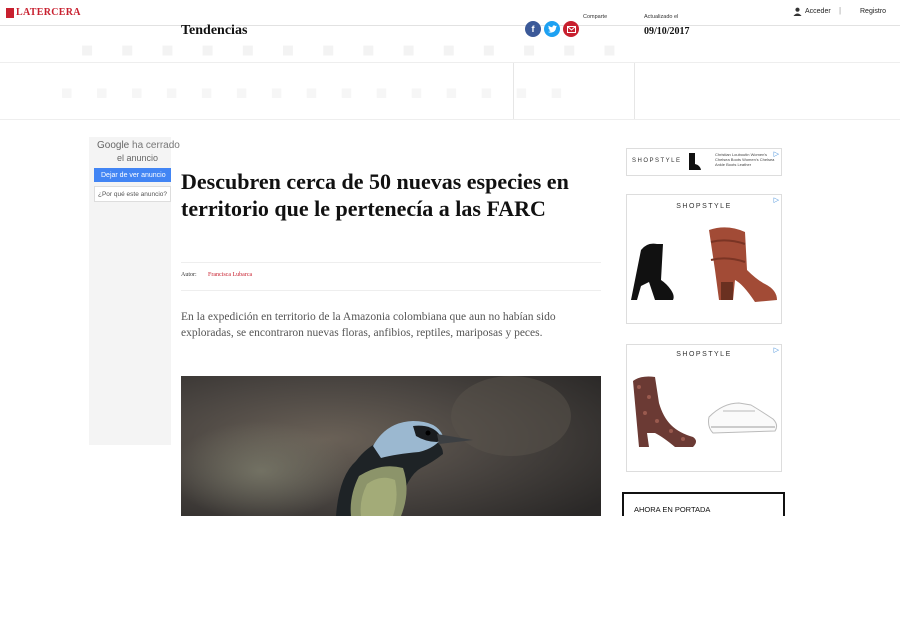 The width and height of the screenshot is (900, 618). Describe the element at coordinates (705, 411) in the screenshot. I see `sneakers-product-image` at that location.